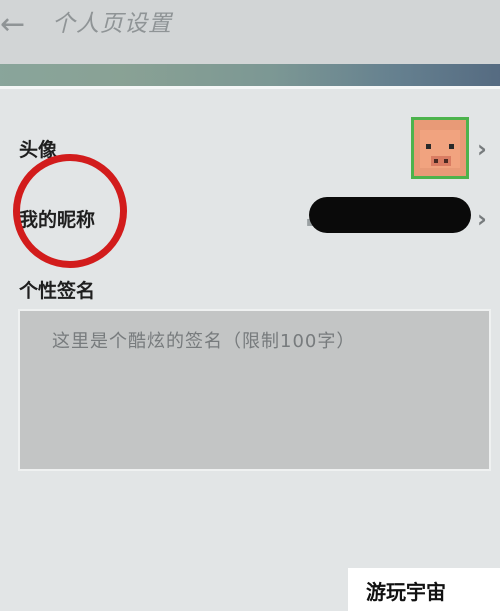  Describe the element at coordinates (112, 24) in the screenshot. I see `page-title: 个人页设置` at that location.